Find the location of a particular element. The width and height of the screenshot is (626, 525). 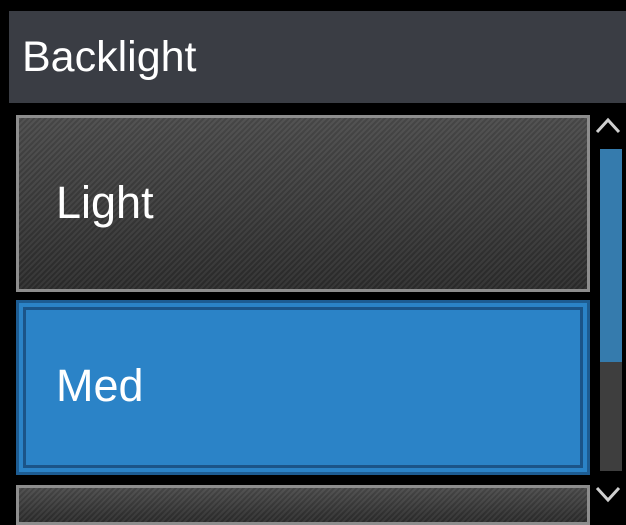

chevron-up-icon is located at coordinates (608, 125).